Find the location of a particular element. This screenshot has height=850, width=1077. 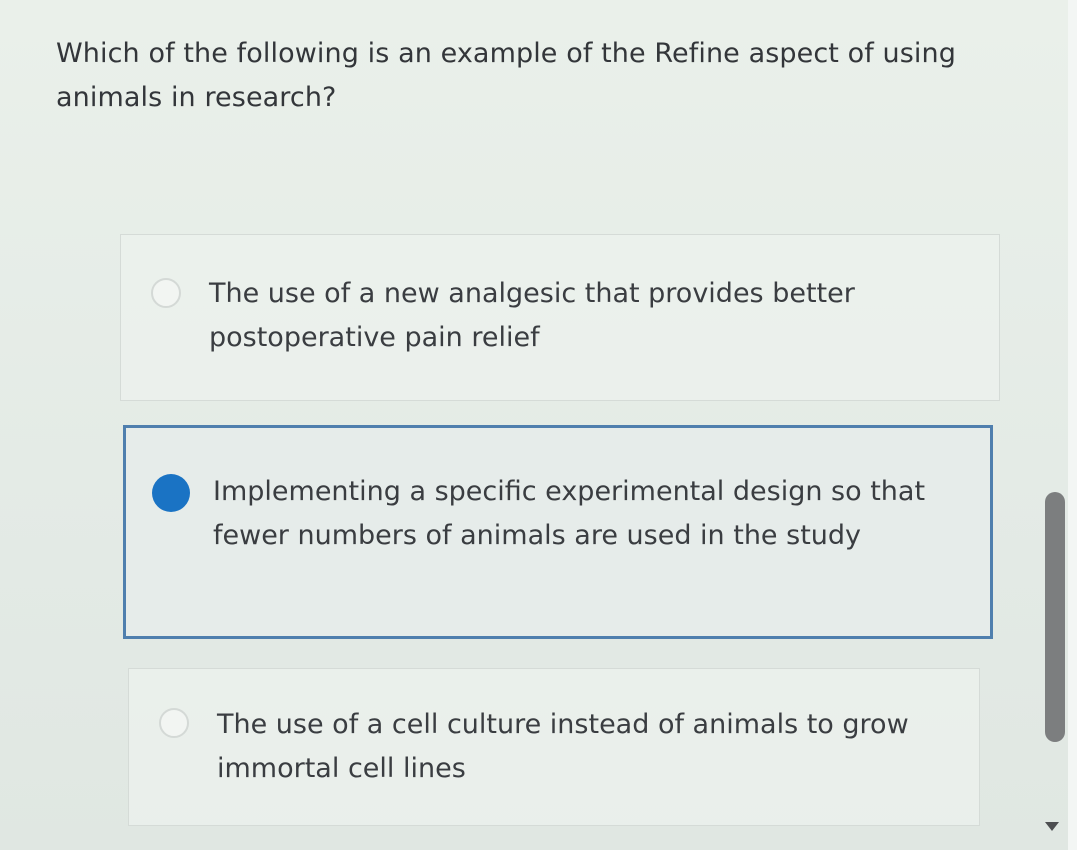

triangle-down-icon is located at coordinates (1052, 826).